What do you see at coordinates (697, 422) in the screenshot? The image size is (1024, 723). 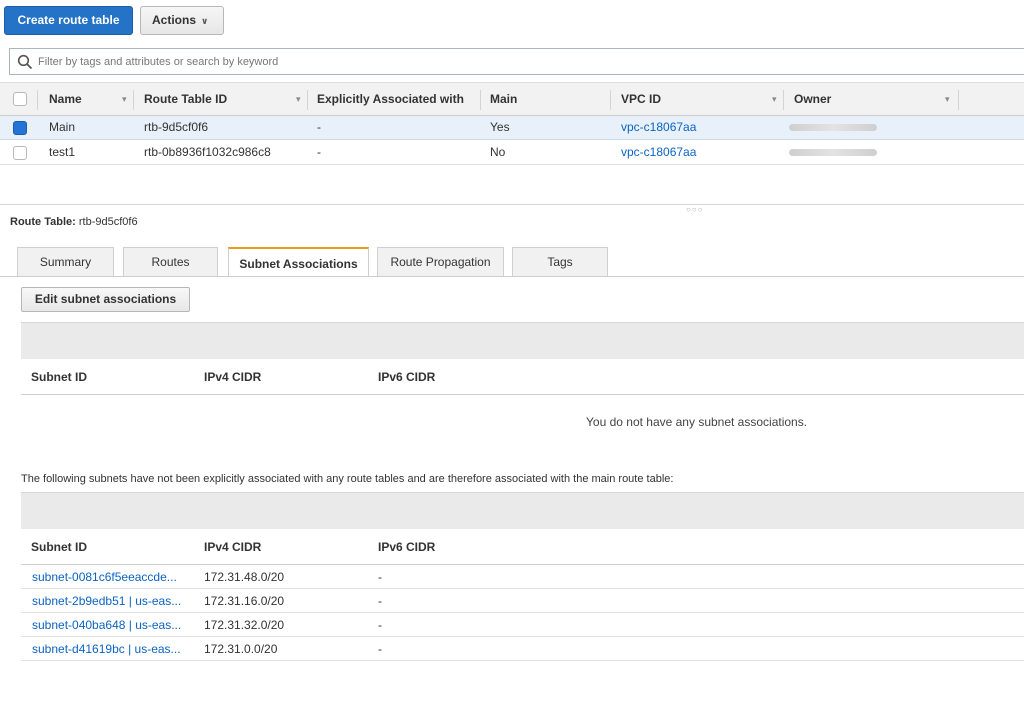 I see `empty-associations-message: You do not have any subnet associations.` at bounding box center [697, 422].